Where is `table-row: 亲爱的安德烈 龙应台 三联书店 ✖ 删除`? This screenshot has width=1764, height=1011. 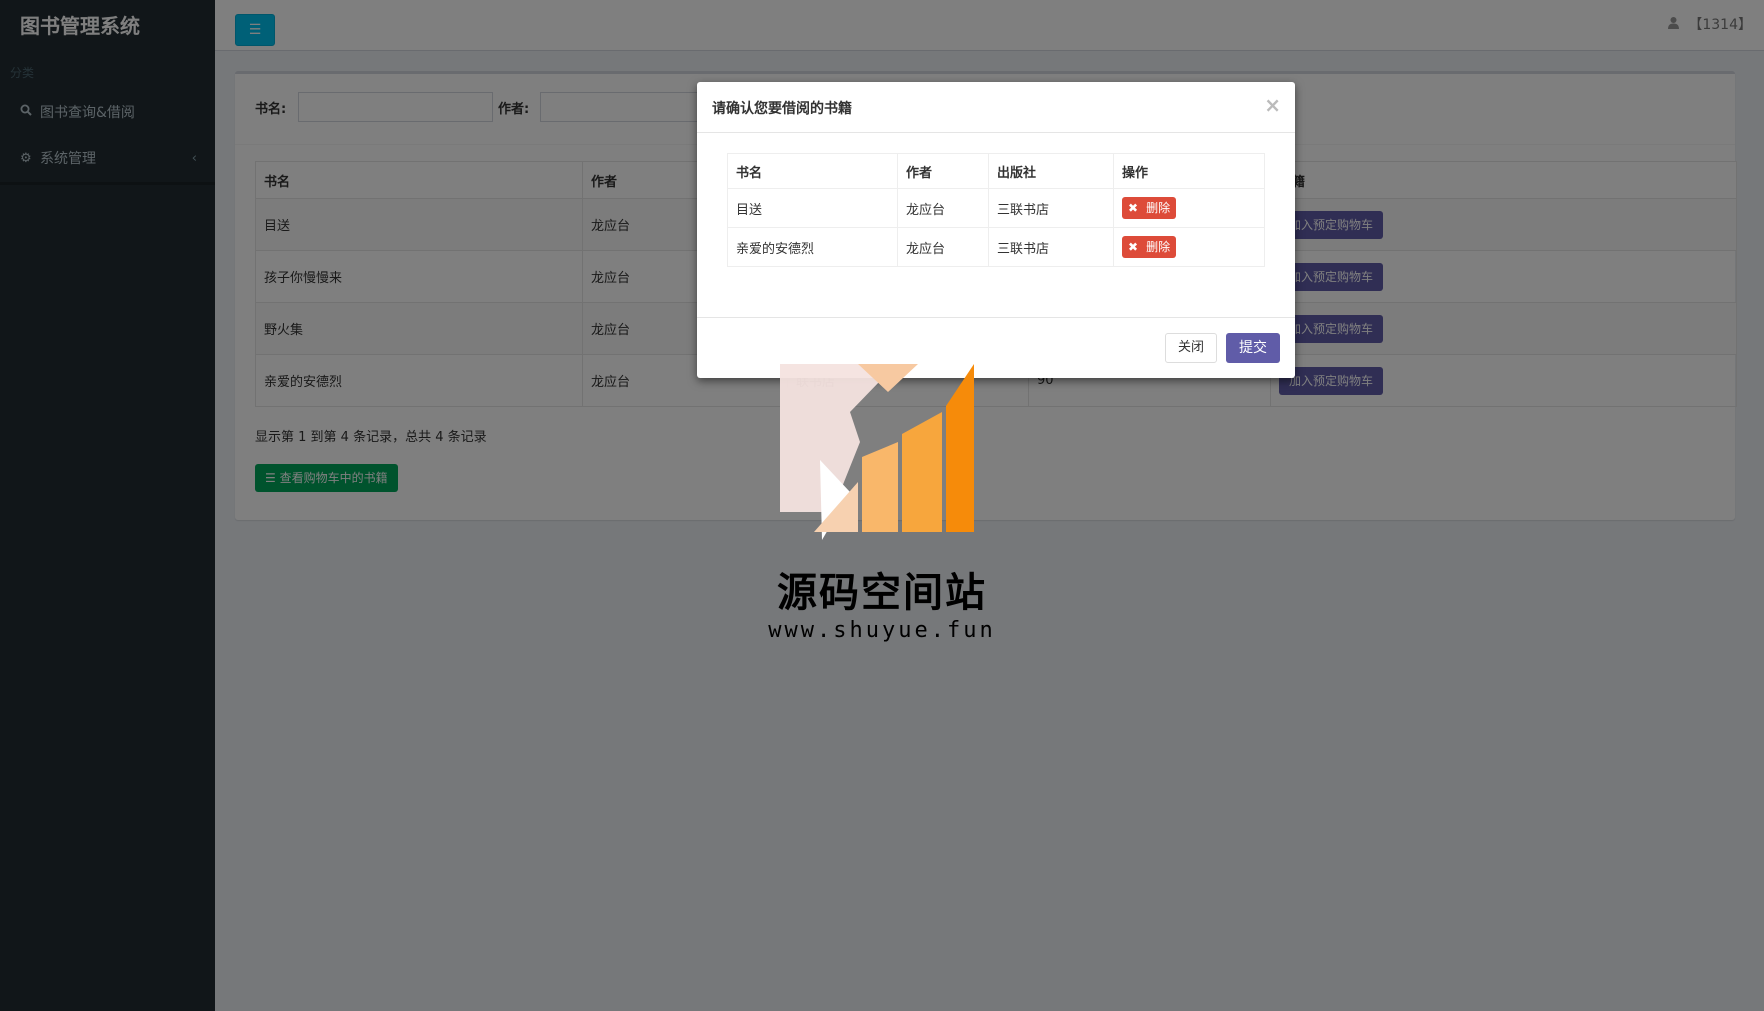
table-row: 亲爱的安德烈 龙应台 三联书店 ✖ 删除 is located at coordinates (996, 247).